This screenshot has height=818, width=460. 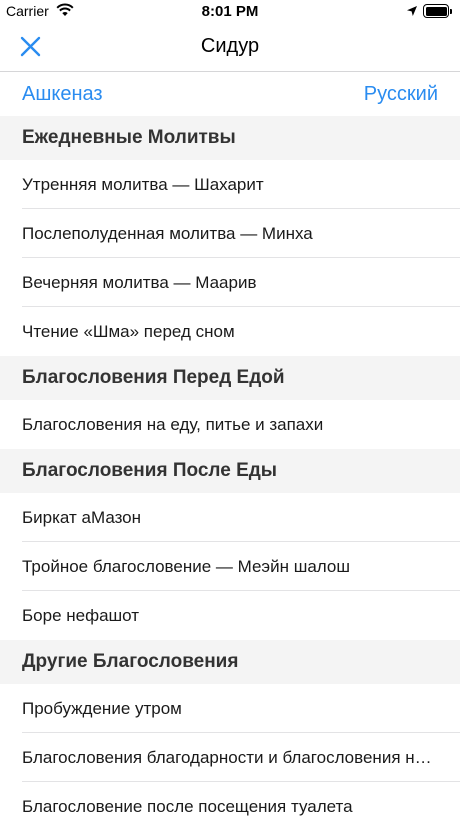 I want to click on location-arrow-icon, so click(x=412, y=13).